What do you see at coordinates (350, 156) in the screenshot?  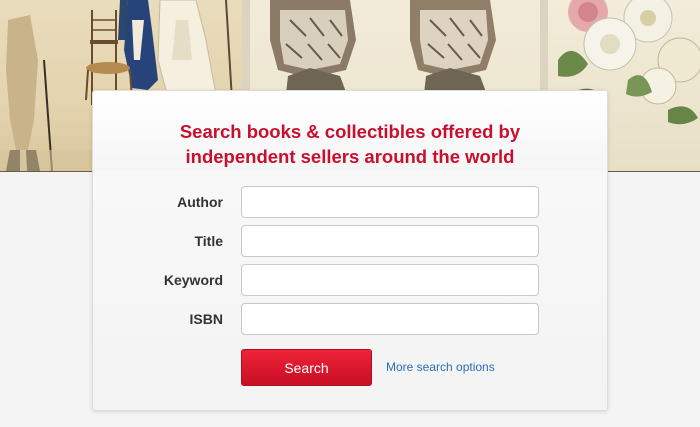 I see `search-heading-line-2: independent sellers around the world` at bounding box center [350, 156].